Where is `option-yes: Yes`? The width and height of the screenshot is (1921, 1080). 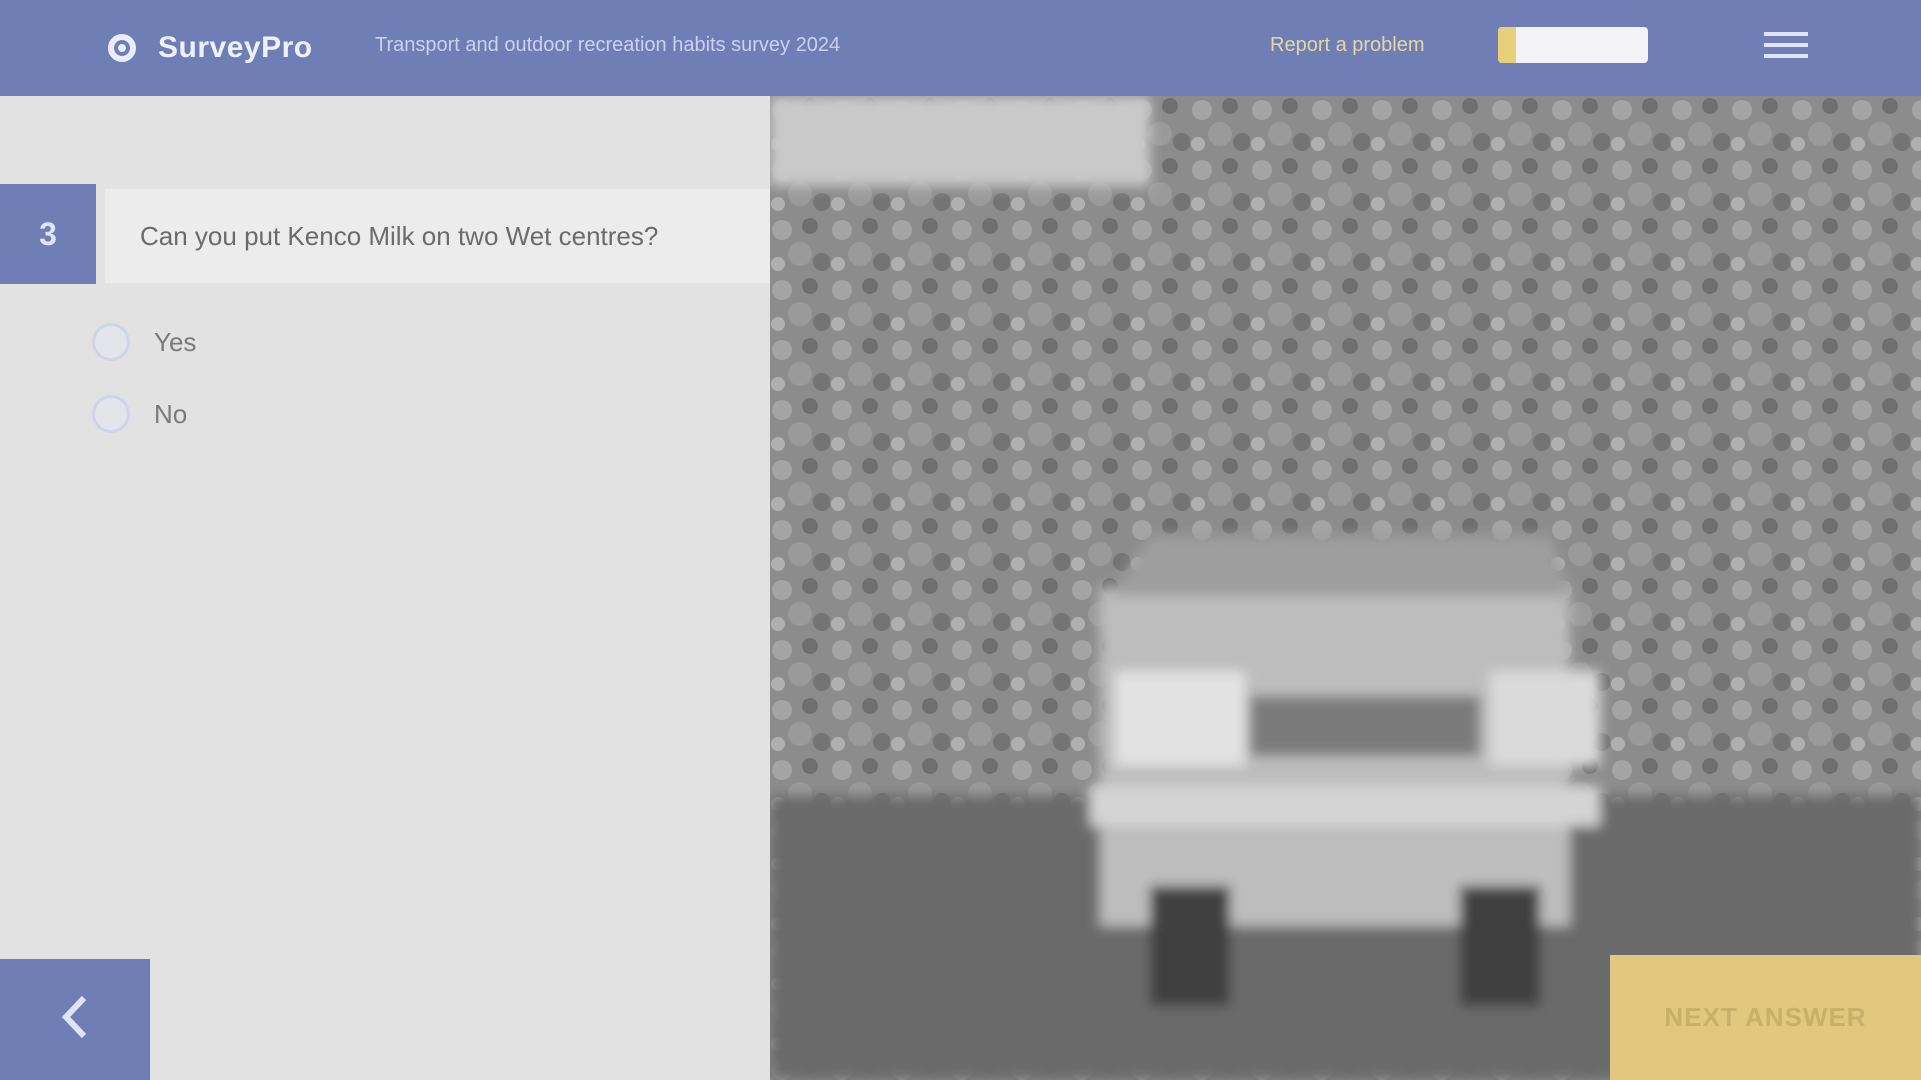
option-yes: Yes is located at coordinates (144, 342).